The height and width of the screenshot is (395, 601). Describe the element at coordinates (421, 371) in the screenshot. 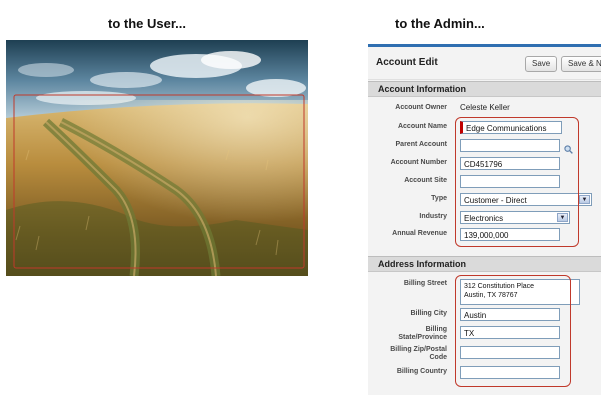

I see `billing-country-label: Billing Country` at that location.